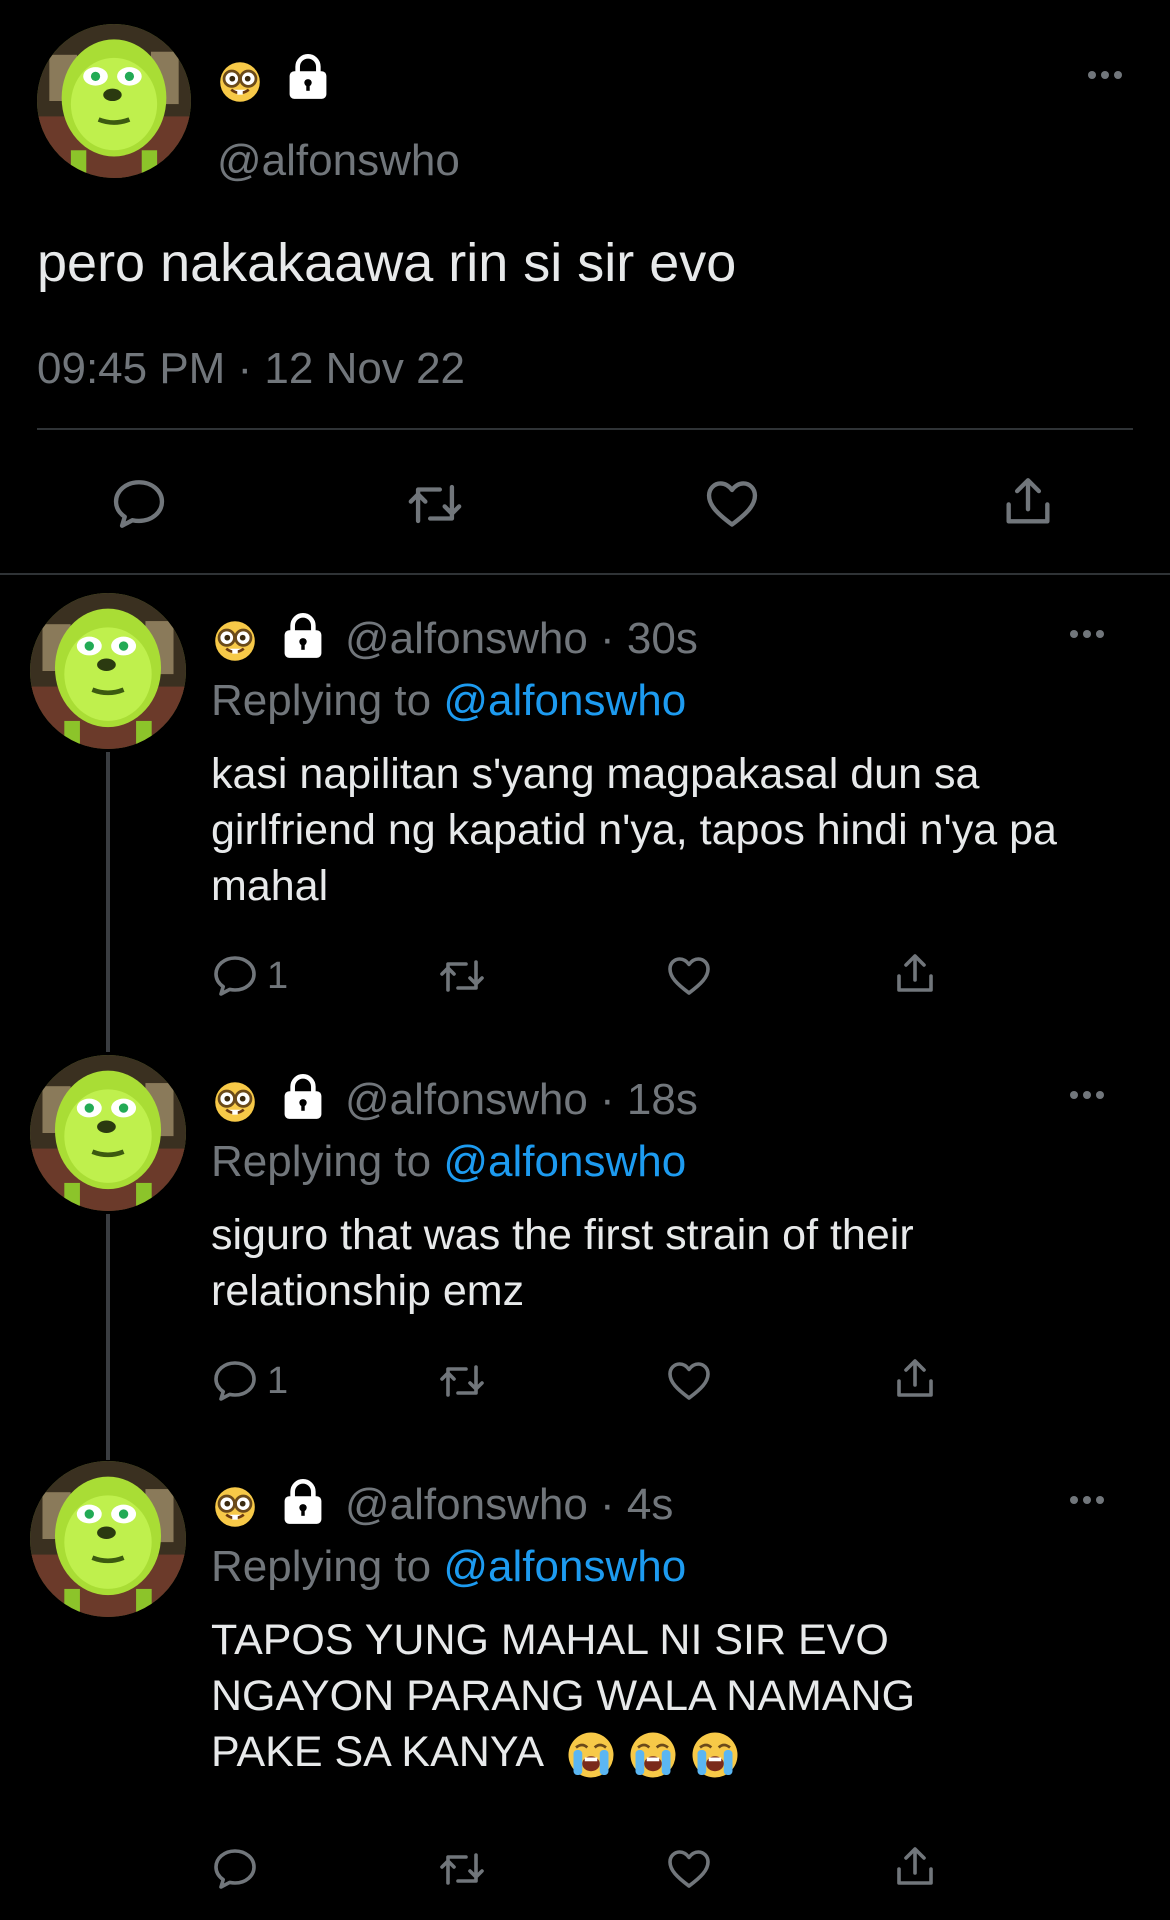 The image size is (1170, 1920). Describe the element at coordinates (251, 369) in the screenshot. I see `timestamp: 09:45 PM · 12 Nov 22` at that location.